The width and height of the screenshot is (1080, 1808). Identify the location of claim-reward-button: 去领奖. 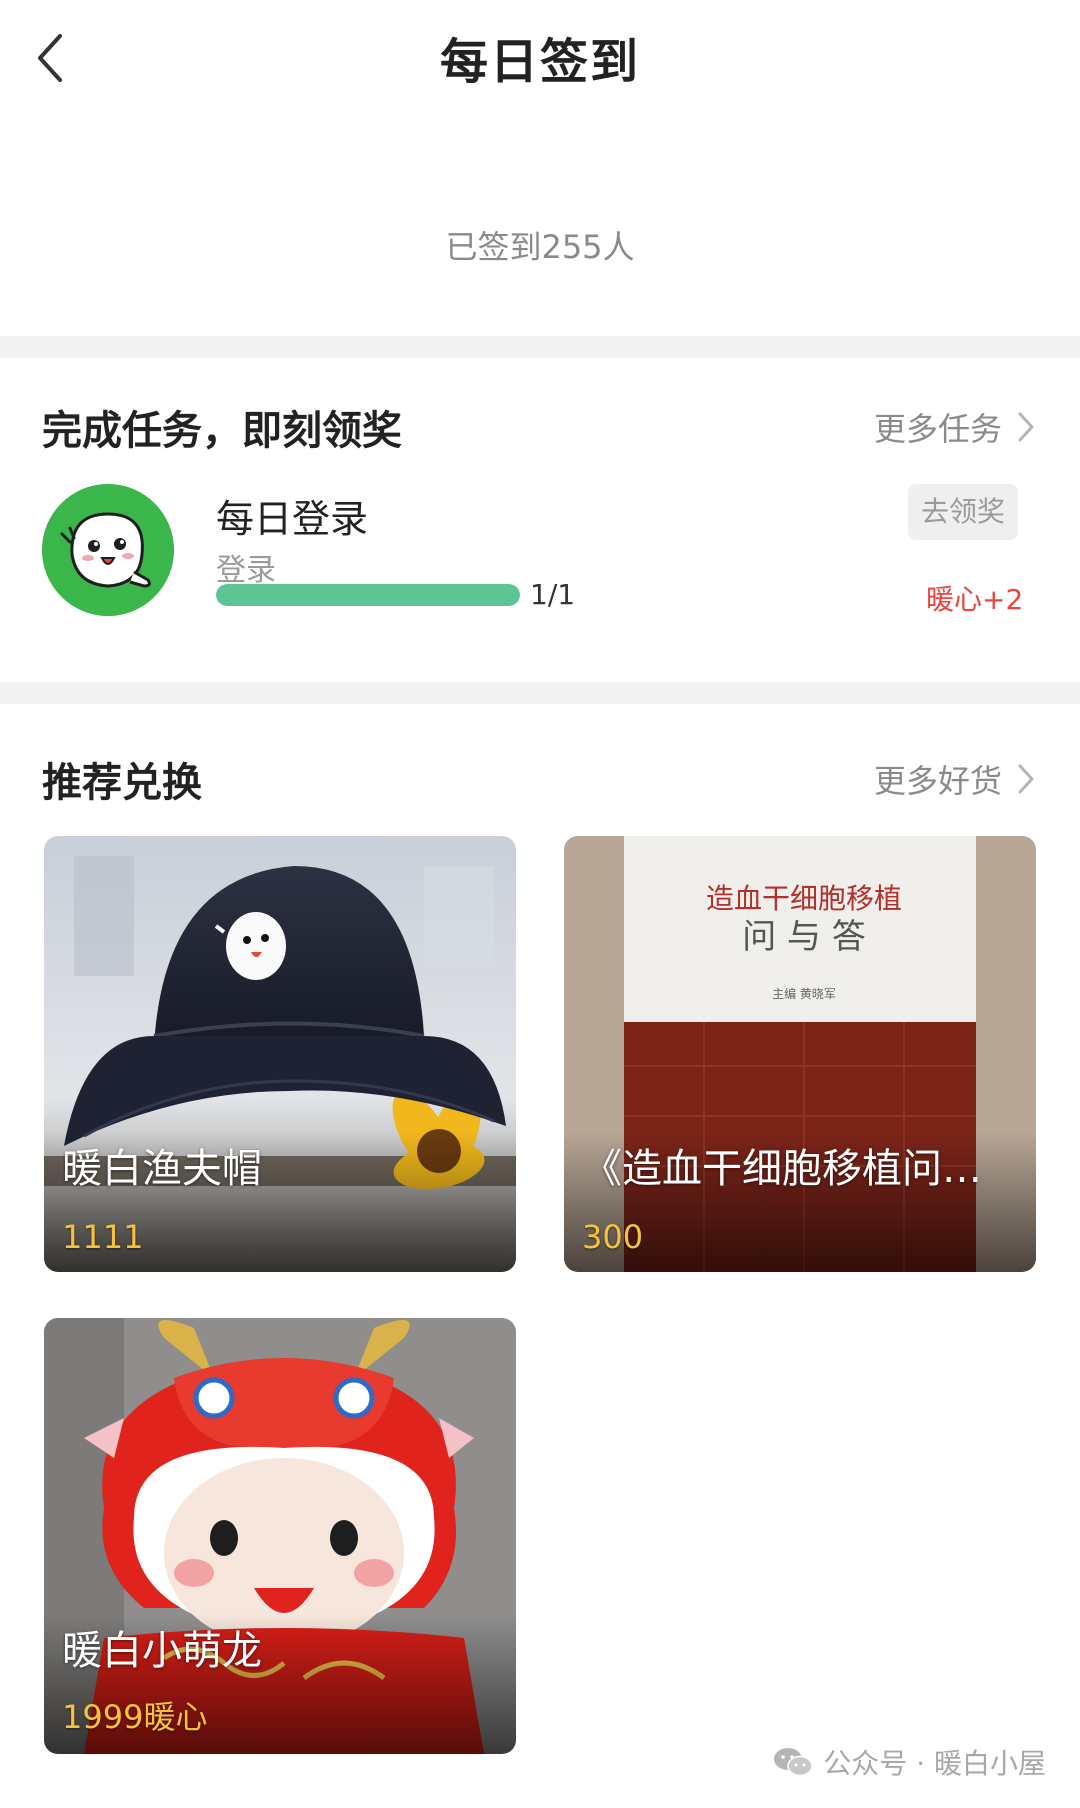
(963, 512).